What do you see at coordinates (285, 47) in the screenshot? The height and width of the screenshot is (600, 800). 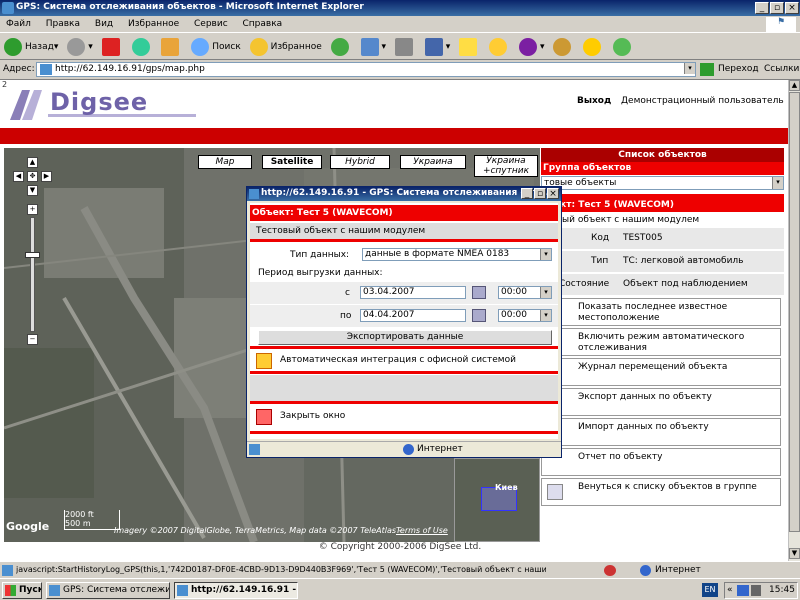 I see `favorites-button: Избранное` at bounding box center [285, 47].